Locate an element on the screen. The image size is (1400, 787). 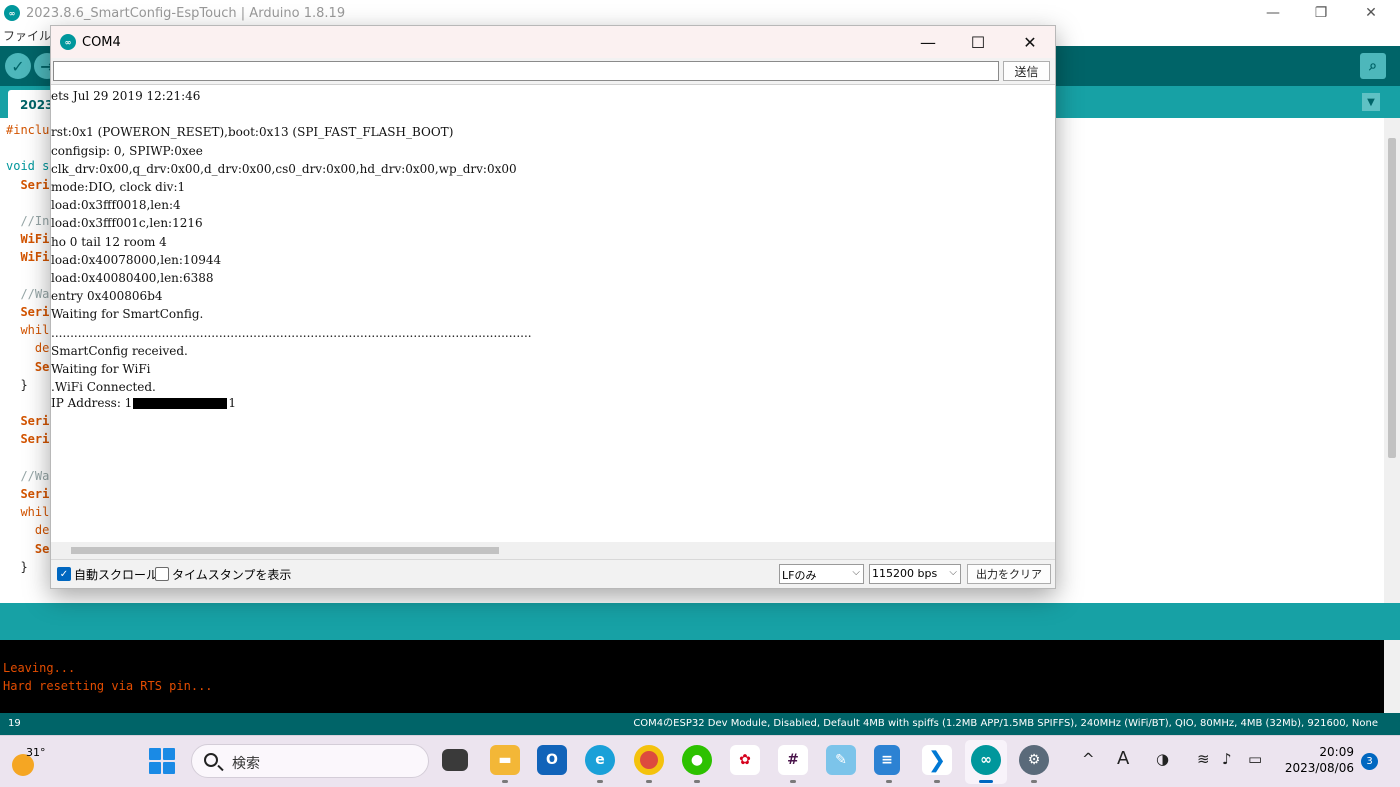
clock-time: 20:09 is located at coordinates (1336, 752).